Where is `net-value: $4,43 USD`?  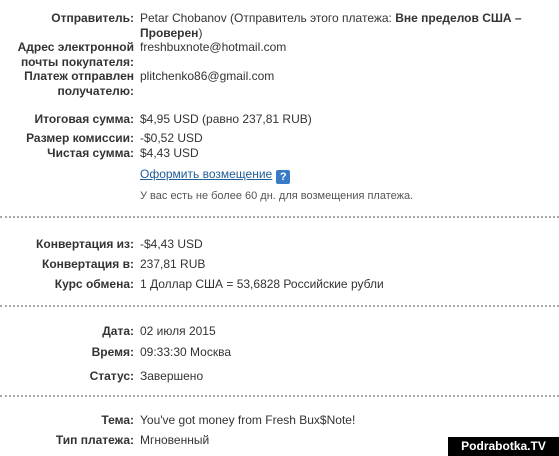 net-value: $4,43 USD is located at coordinates (169, 153).